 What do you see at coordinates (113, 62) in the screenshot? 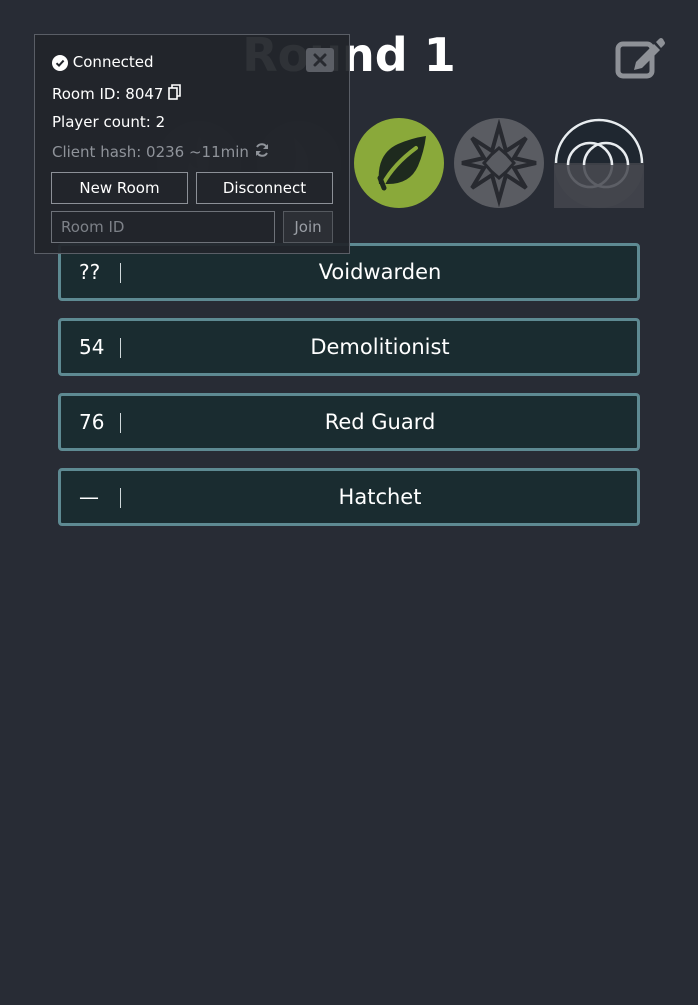
I see `status-text: Connected` at bounding box center [113, 62].